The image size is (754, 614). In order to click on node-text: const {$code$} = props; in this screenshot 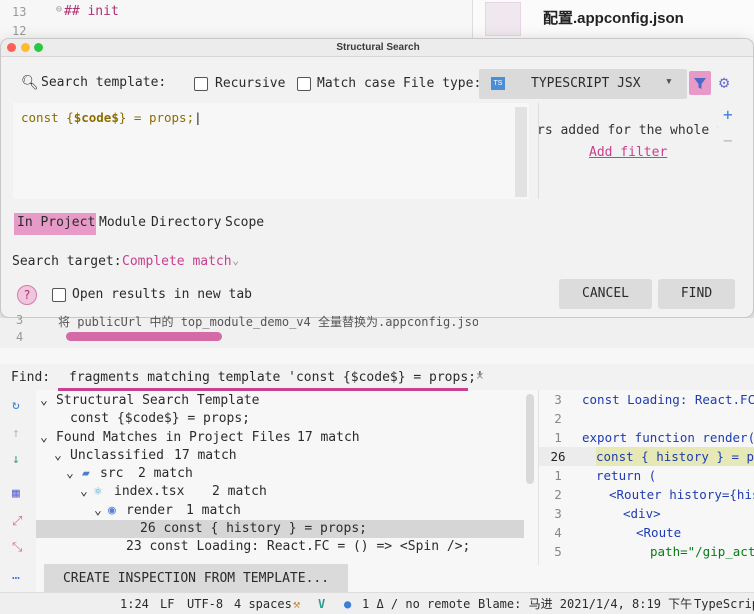, I will do `click(160, 418)`.